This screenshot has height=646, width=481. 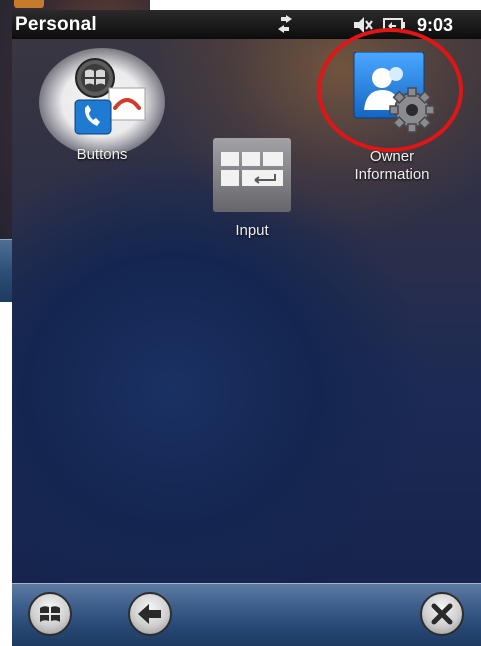 I want to click on clock-time: 9:03, so click(x=435, y=25).